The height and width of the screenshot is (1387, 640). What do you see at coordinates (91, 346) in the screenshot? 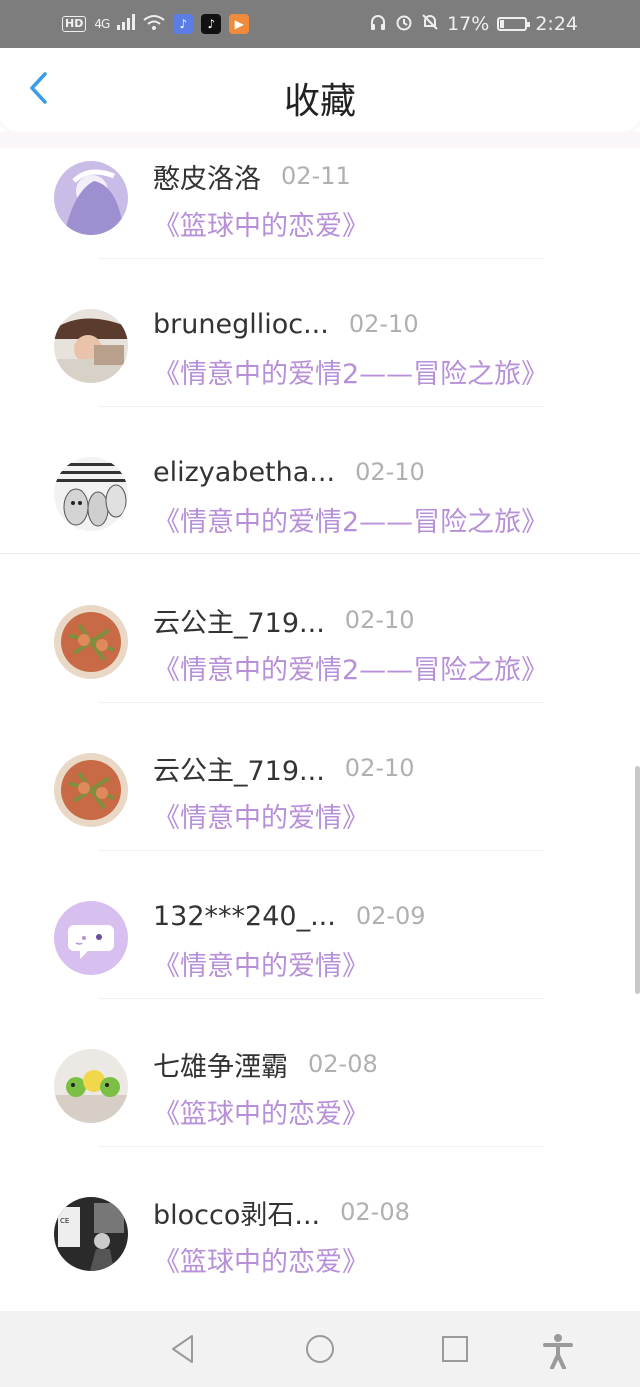
I see `child-photo-avatar` at bounding box center [91, 346].